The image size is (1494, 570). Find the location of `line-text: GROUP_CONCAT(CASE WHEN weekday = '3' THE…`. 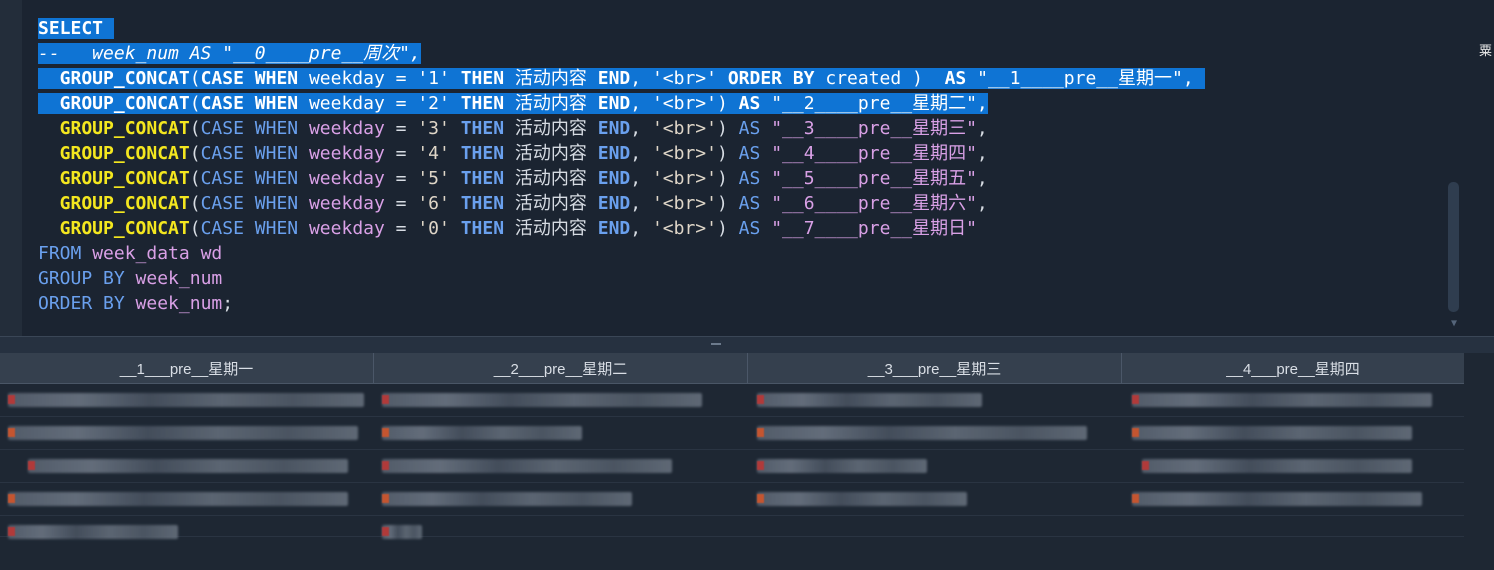

line-text: GROUP_CONCAT(CASE WHEN weekday = '3' THE… is located at coordinates (513, 128).